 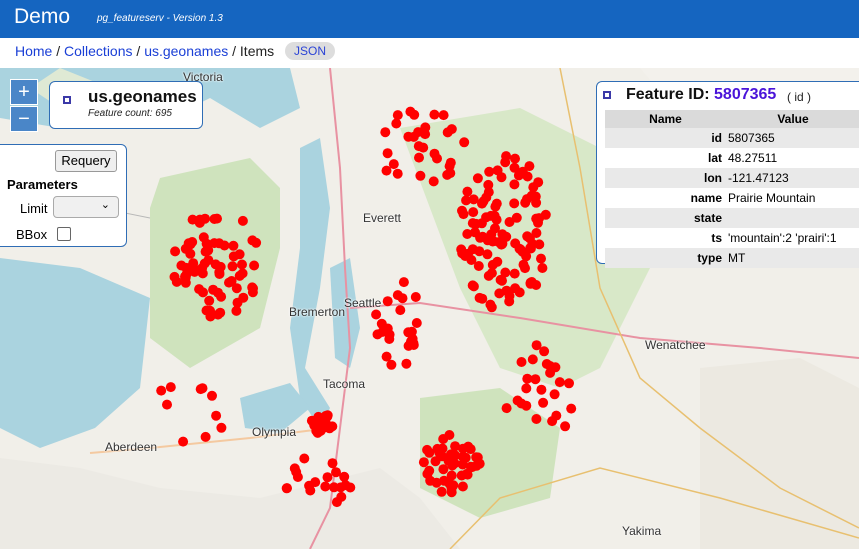 I want to click on bbox-checkbox, so click(x=64, y=234).